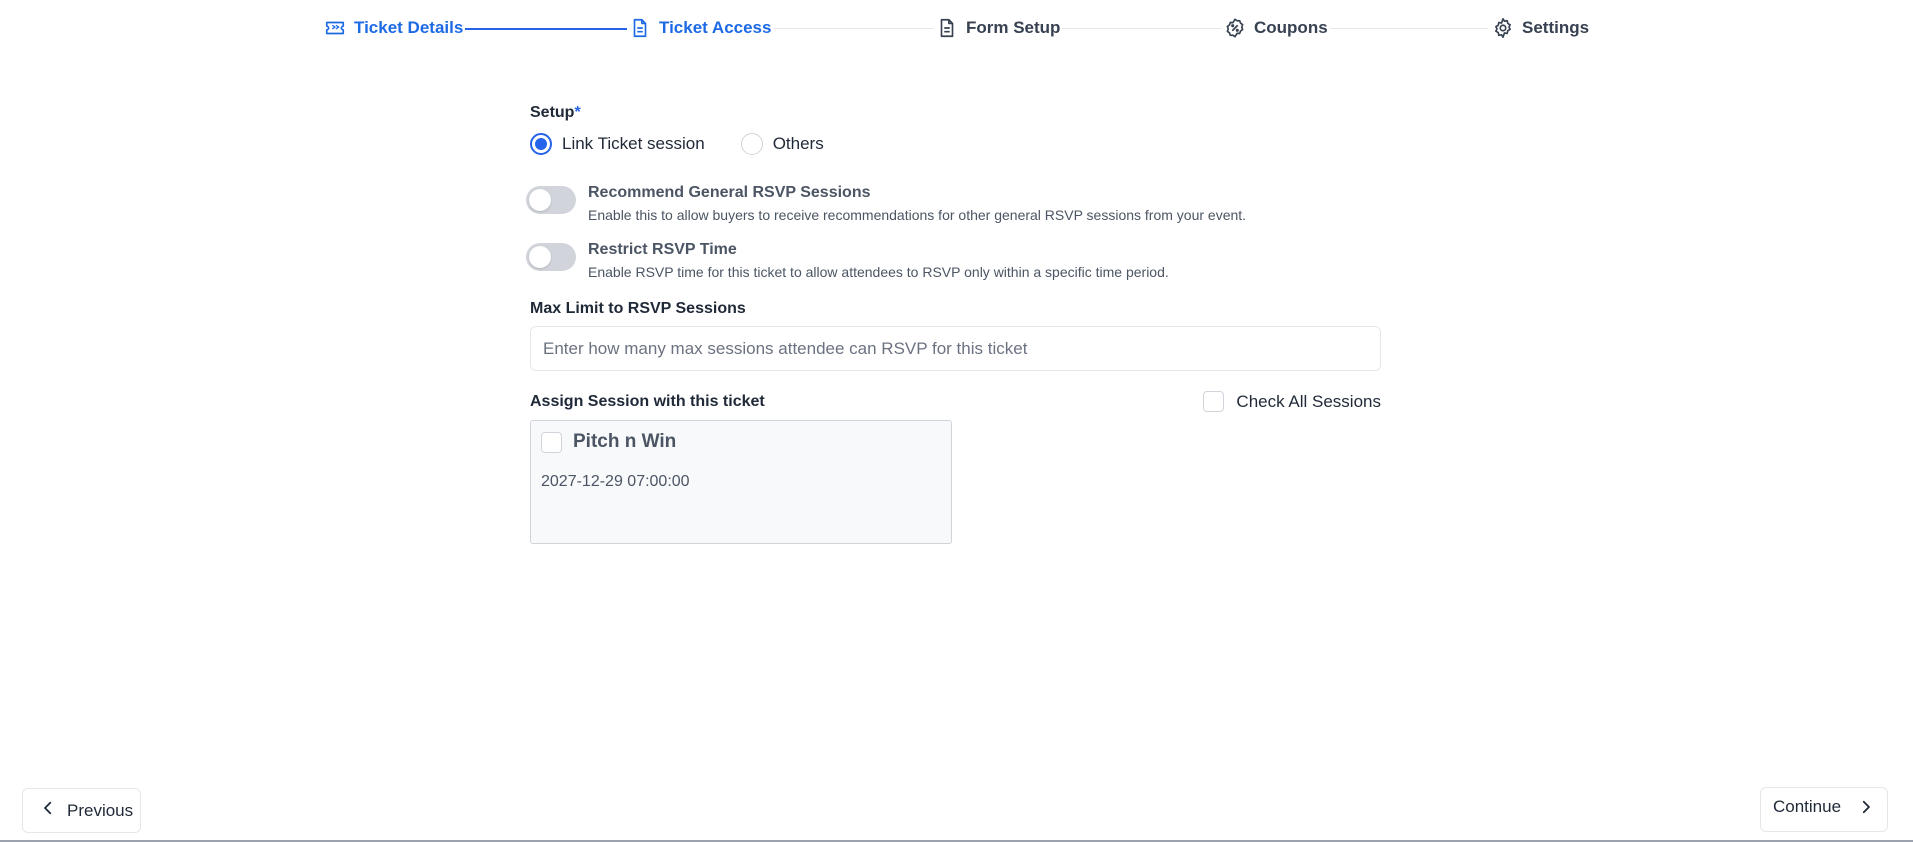 This screenshot has height=842, width=1913. Describe the element at coordinates (1013, 27) in the screenshot. I see `step-label: Form Setup` at that location.